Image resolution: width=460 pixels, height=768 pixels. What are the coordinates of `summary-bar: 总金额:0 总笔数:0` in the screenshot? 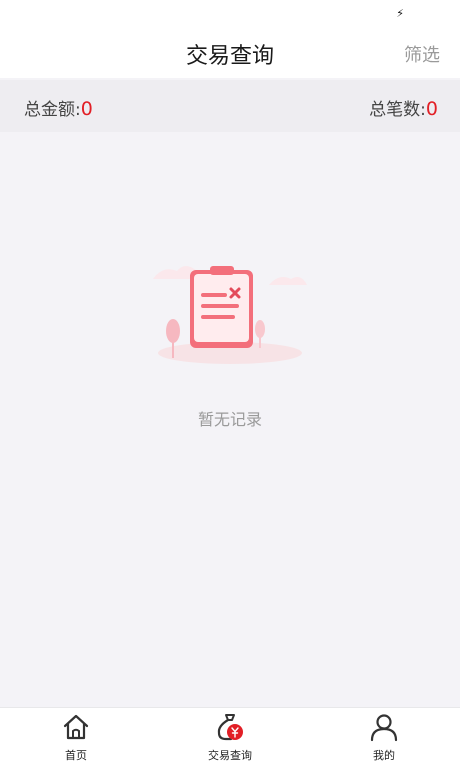 It's located at (230, 106).